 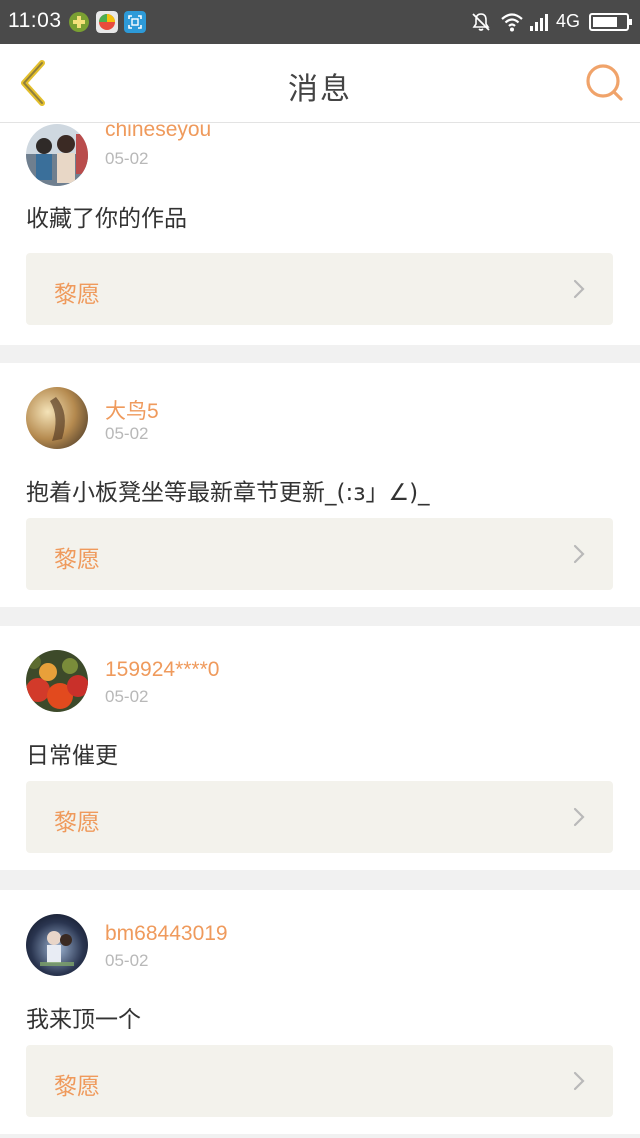 What do you see at coordinates (107, 22) in the screenshot?
I see `app-colorful-icon` at bounding box center [107, 22].